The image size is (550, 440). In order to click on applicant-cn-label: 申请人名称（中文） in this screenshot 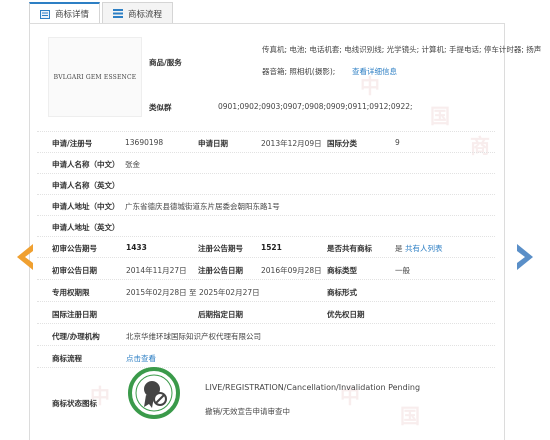, I will do `click(86, 164)`.